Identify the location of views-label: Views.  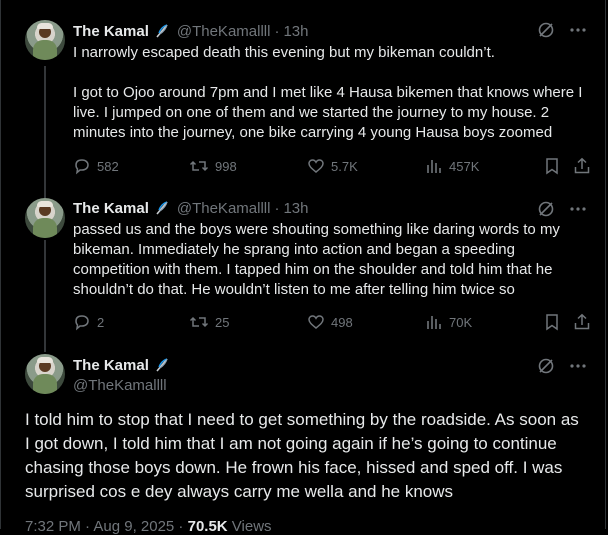
(249, 526).